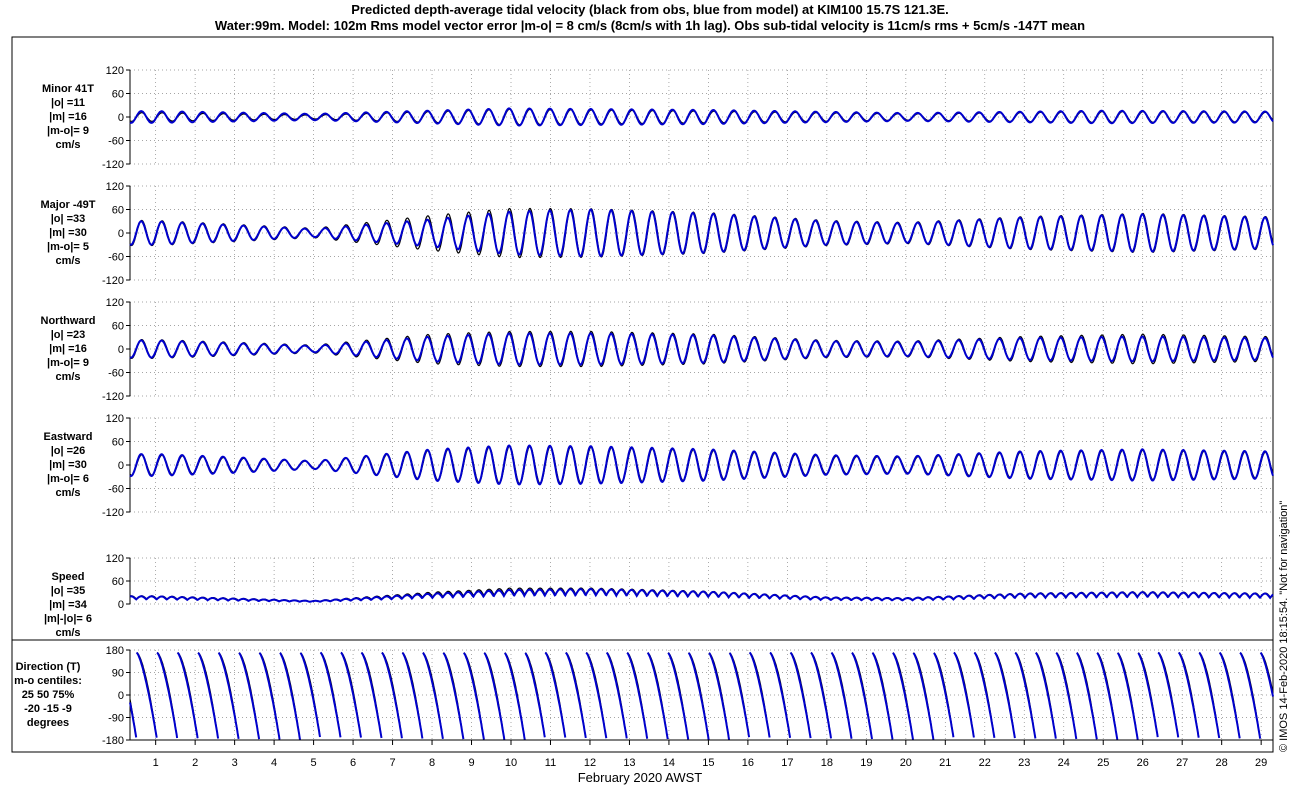 This screenshot has height=800, width=1300. Describe the element at coordinates (314, 763) in the screenshot. I see `x-tick-label: 5` at that location.